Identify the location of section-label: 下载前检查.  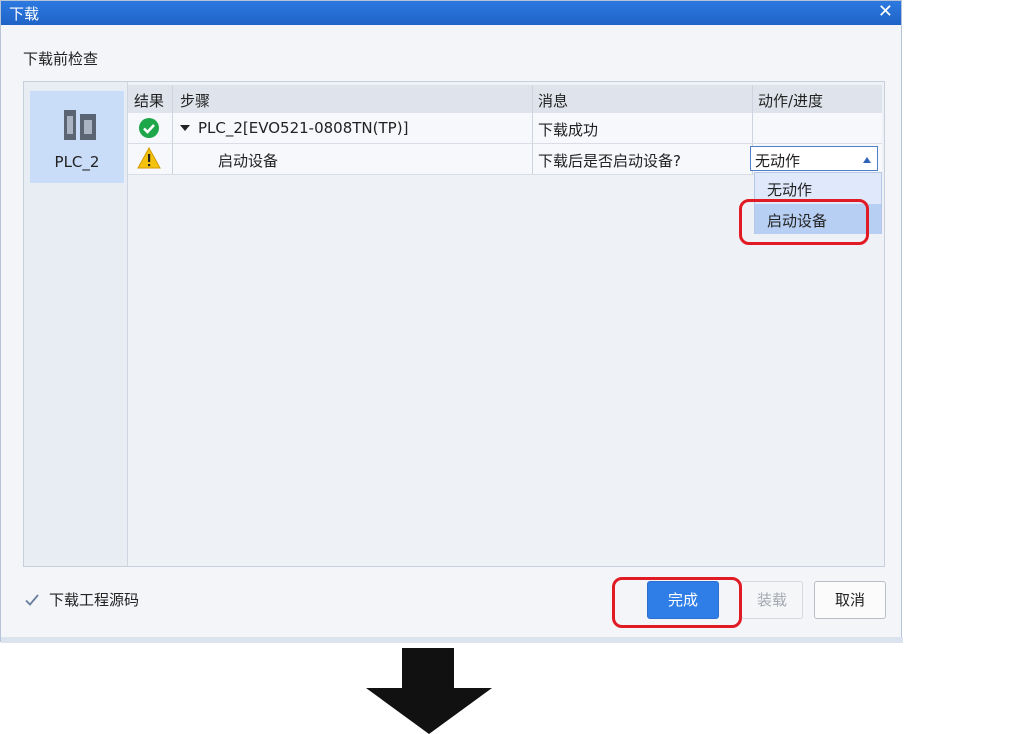
(61, 59).